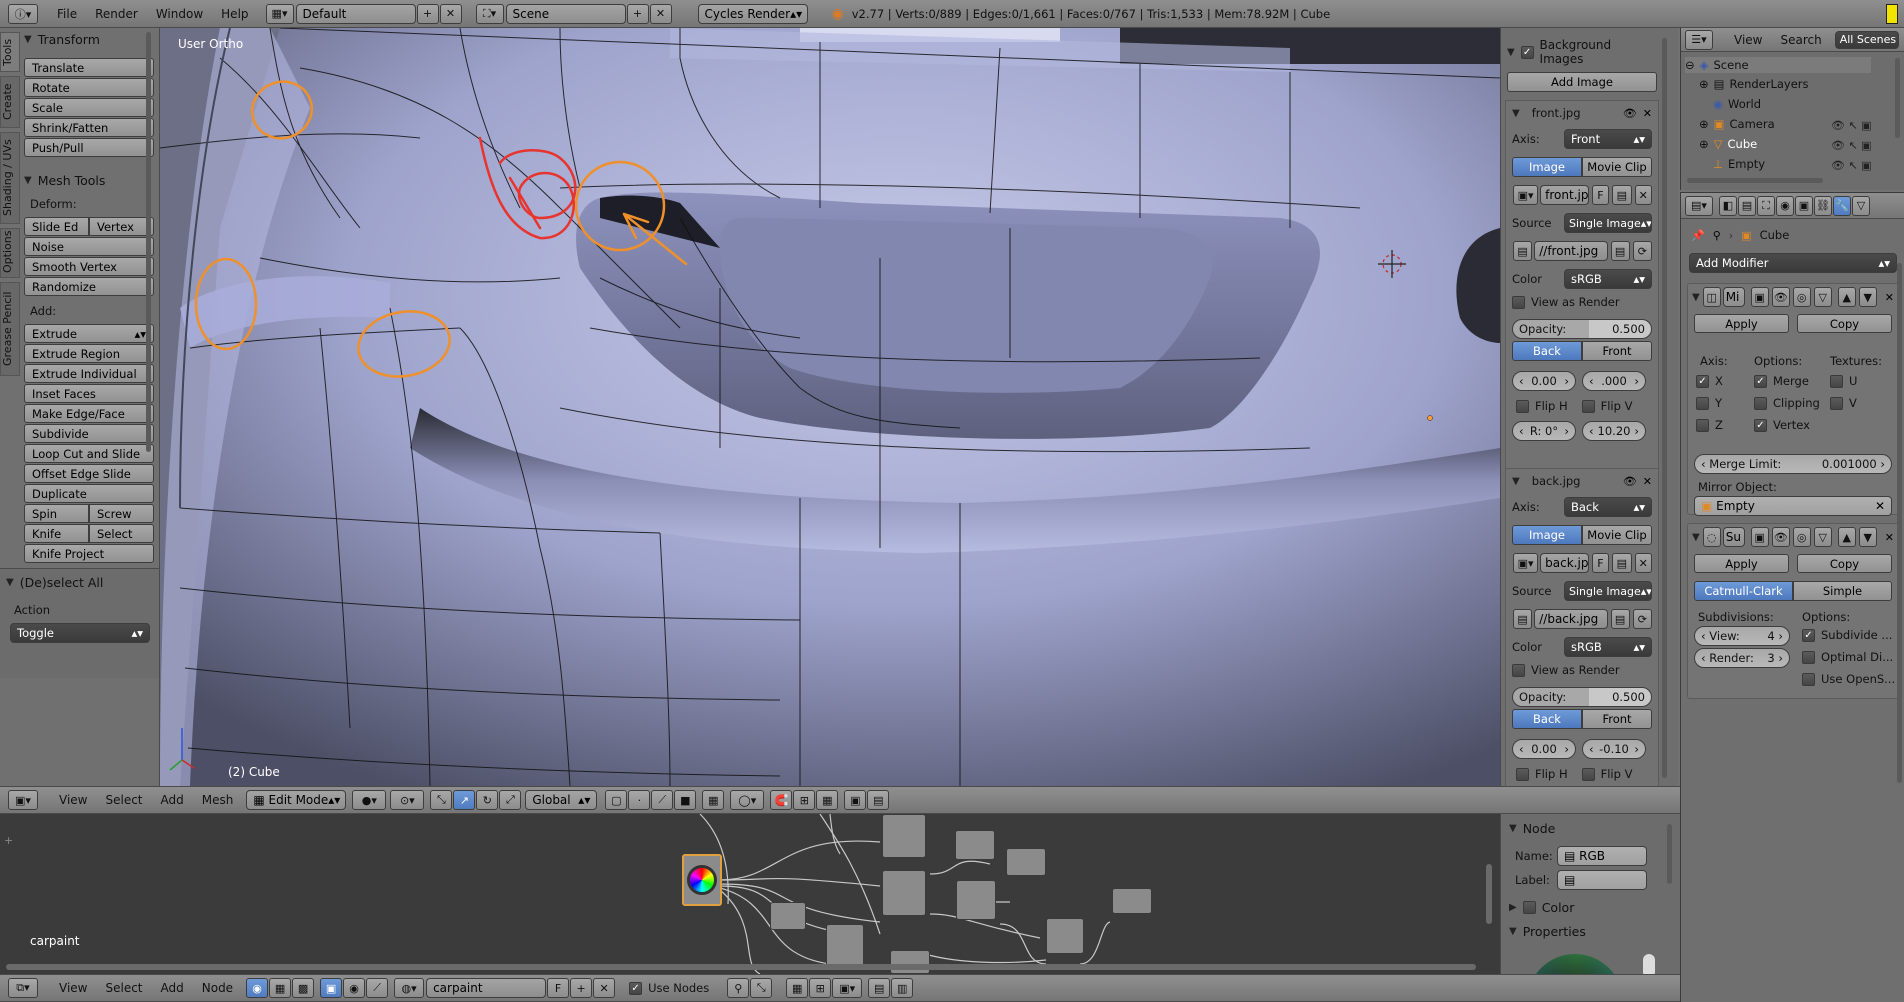  I want to click on simple-toggle: Simple, so click(1842, 591).